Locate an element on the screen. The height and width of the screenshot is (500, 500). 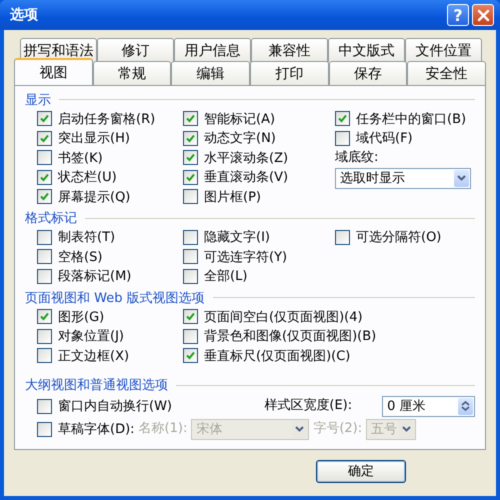
tab: 视图 is located at coordinates (53, 71).